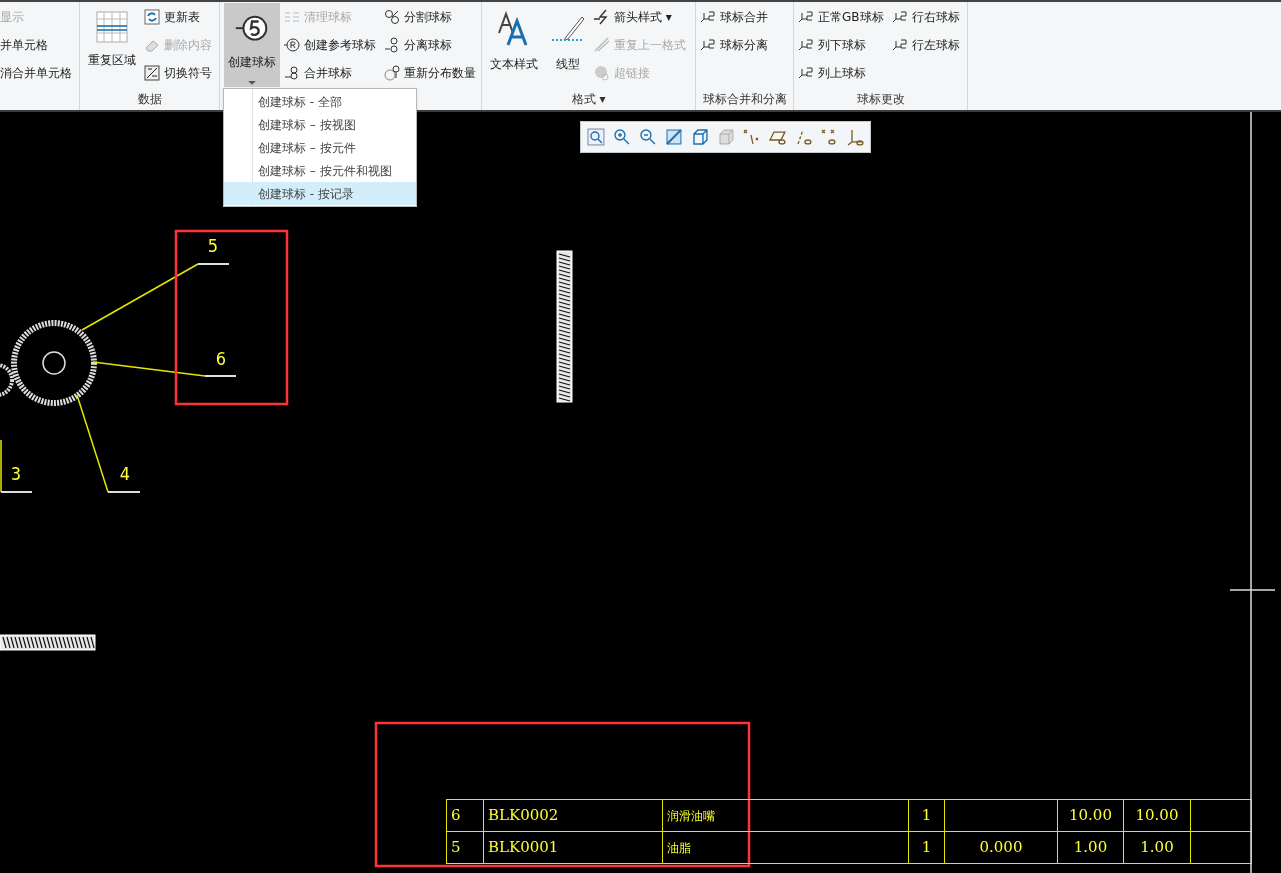 Image resolution: width=1281 pixels, height=873 pixels. I want to click on menu-item: 创建球标 – 按视图, so click(320, 124).